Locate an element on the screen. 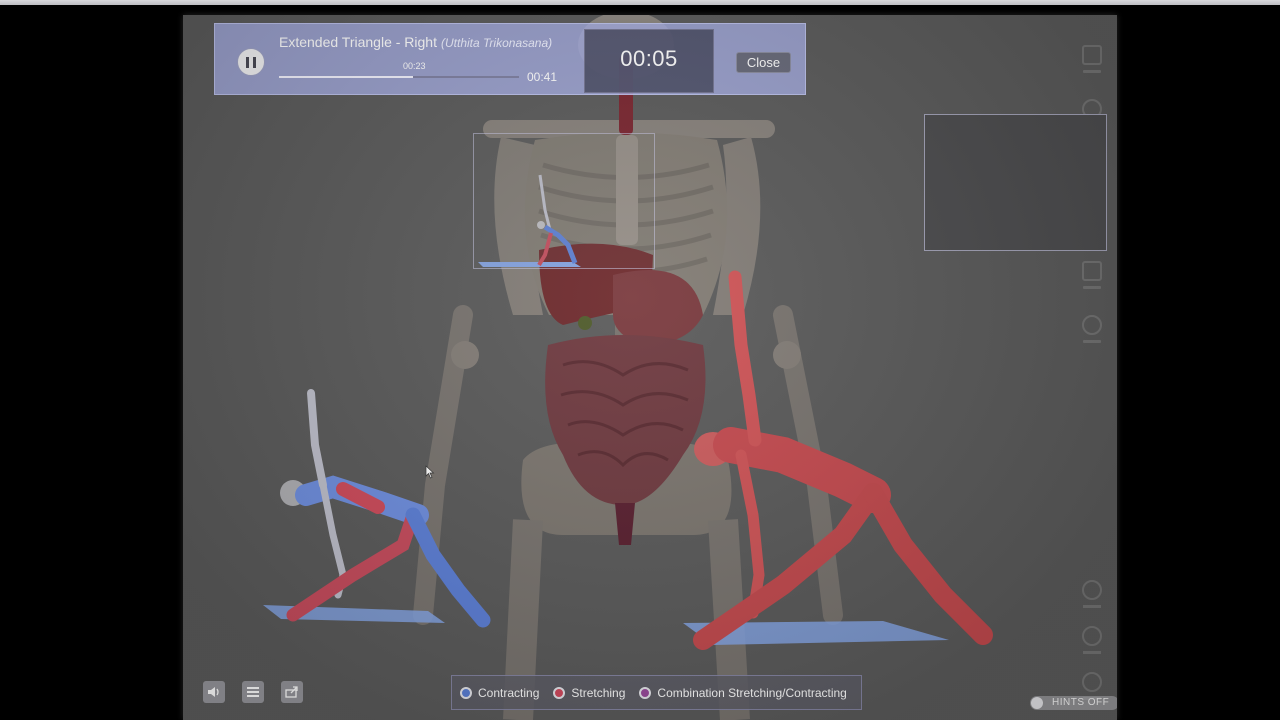  list-icon is located at coordinates (253, 692).